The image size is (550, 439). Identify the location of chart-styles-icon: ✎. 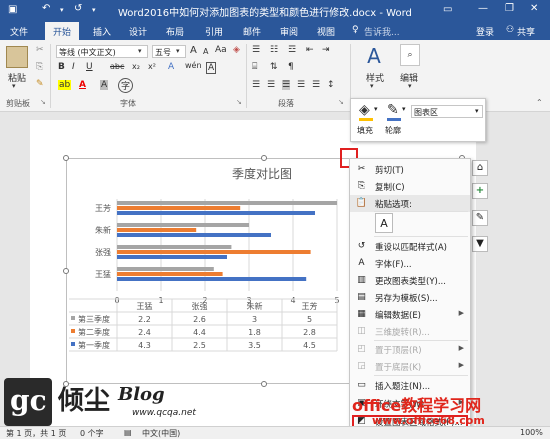
(480, 218).